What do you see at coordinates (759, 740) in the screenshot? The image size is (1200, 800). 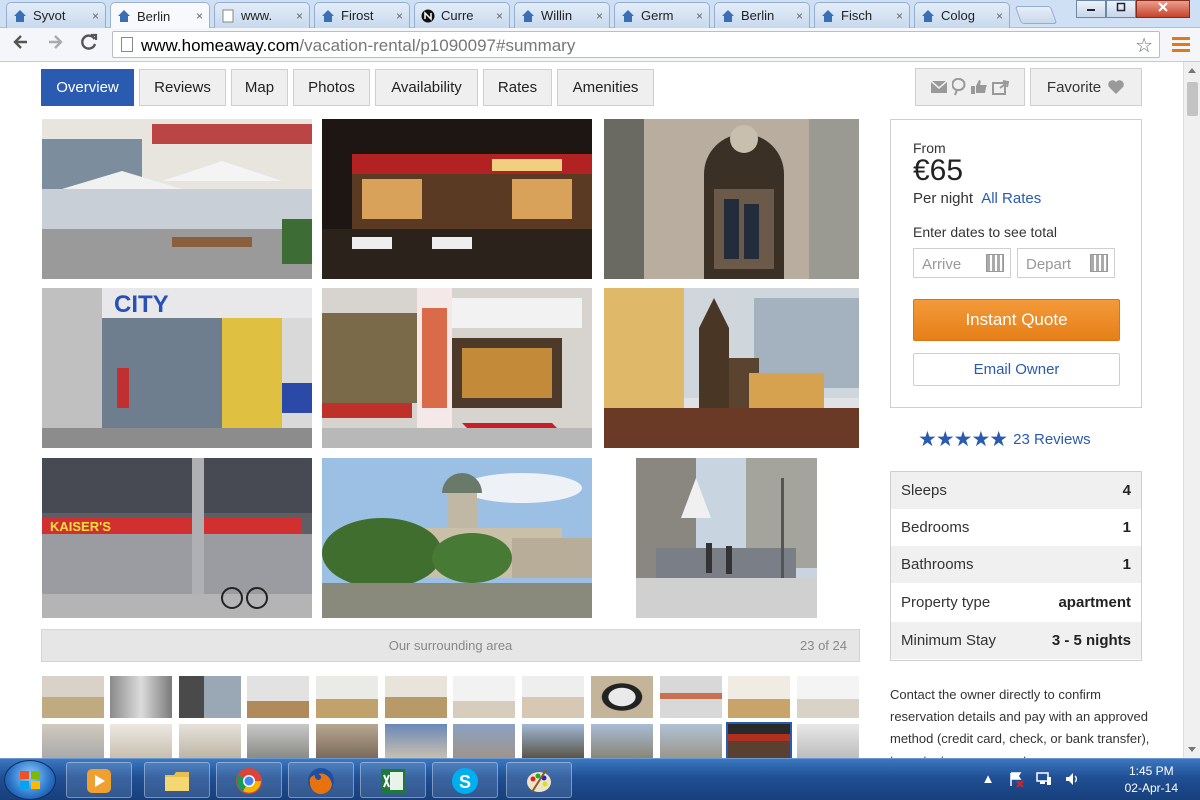 I see `thumbnail-23-selected` at bounding box center [759, 740].